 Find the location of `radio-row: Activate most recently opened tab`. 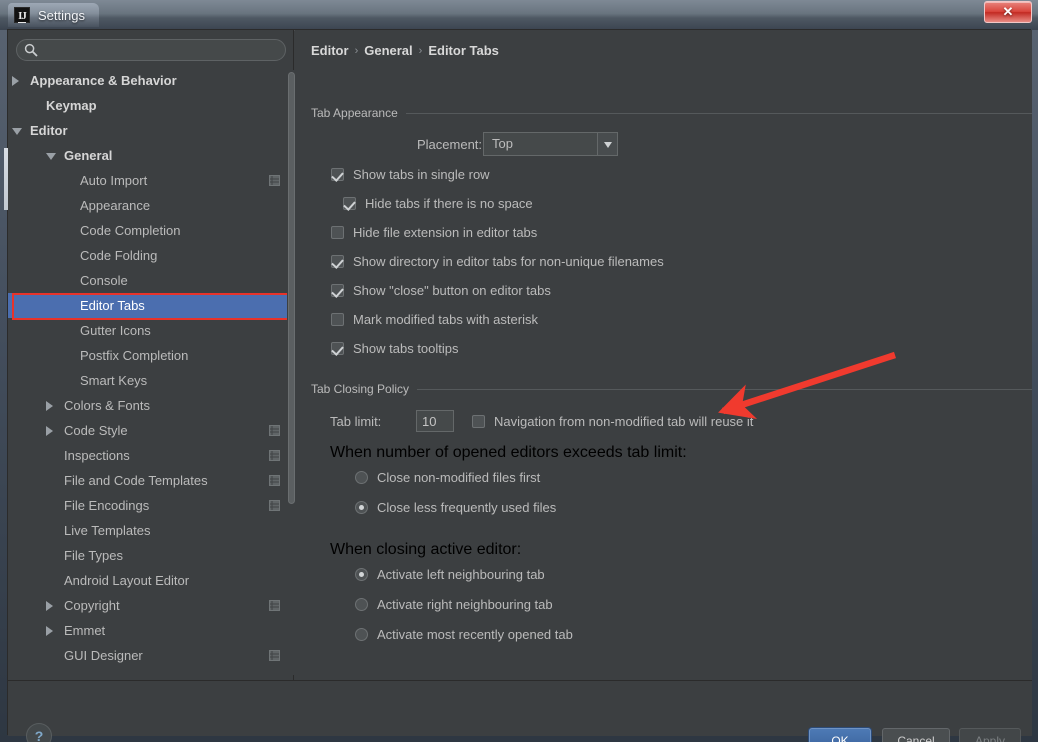

radio-row: Activate most recently opened tab is located at coordinates (464, 634).